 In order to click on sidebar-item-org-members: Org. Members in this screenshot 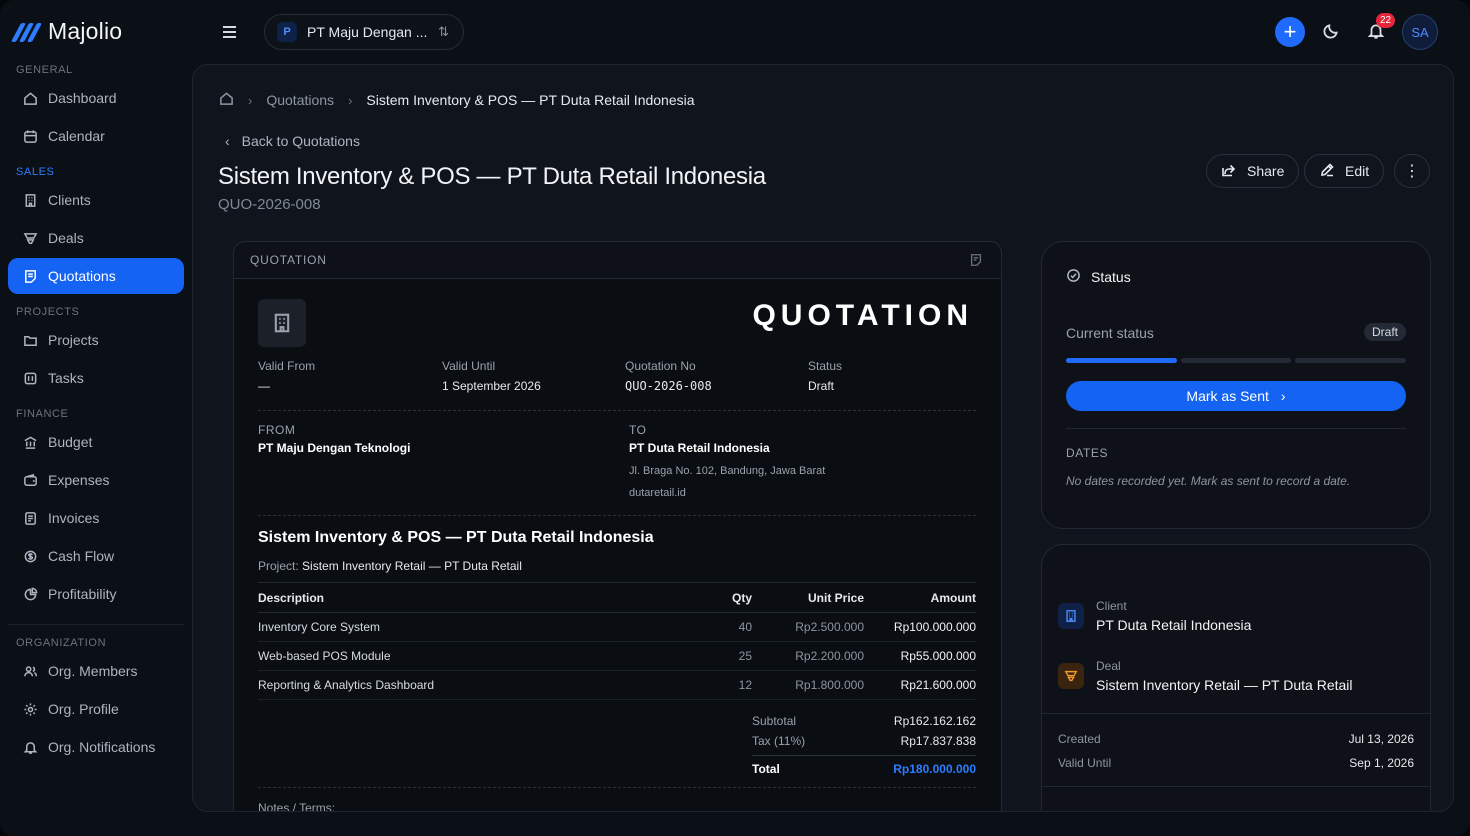, I will do `click(96, 671)`.